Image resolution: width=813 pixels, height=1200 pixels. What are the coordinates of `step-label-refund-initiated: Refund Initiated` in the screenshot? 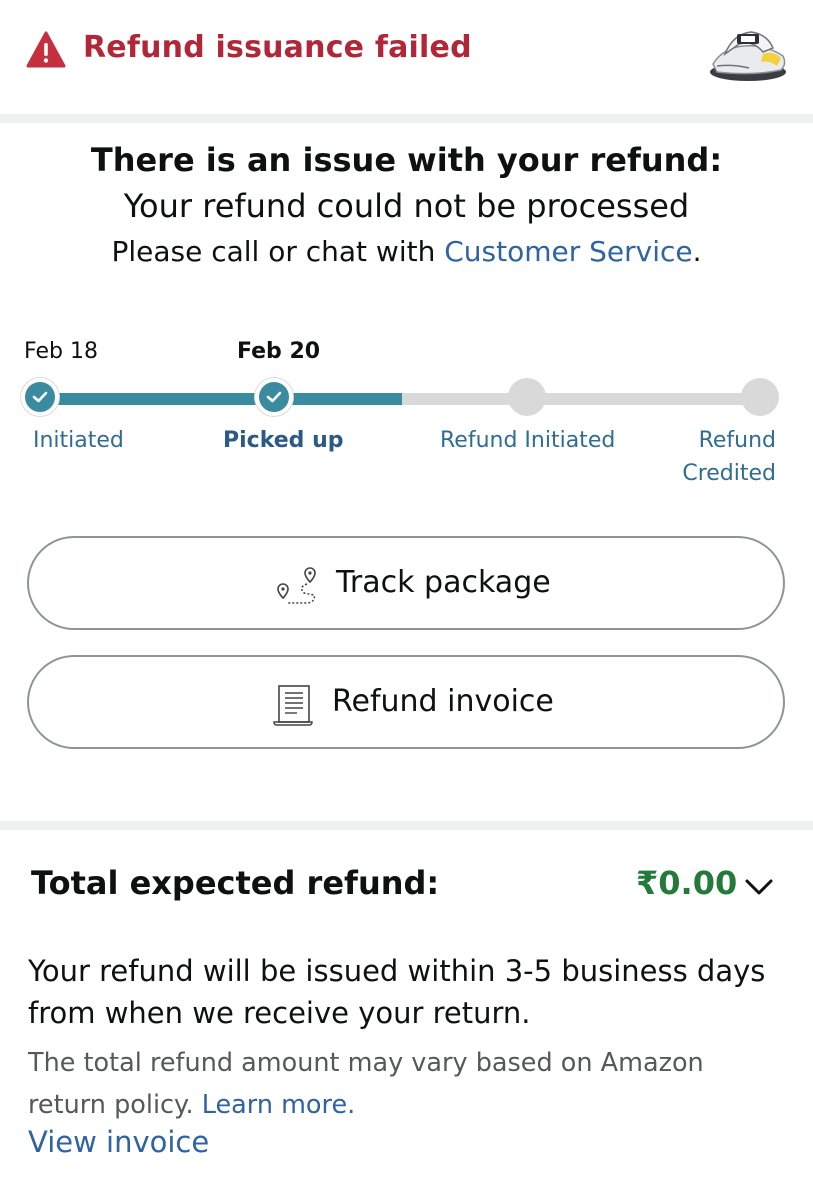 It's located at (528, 440).